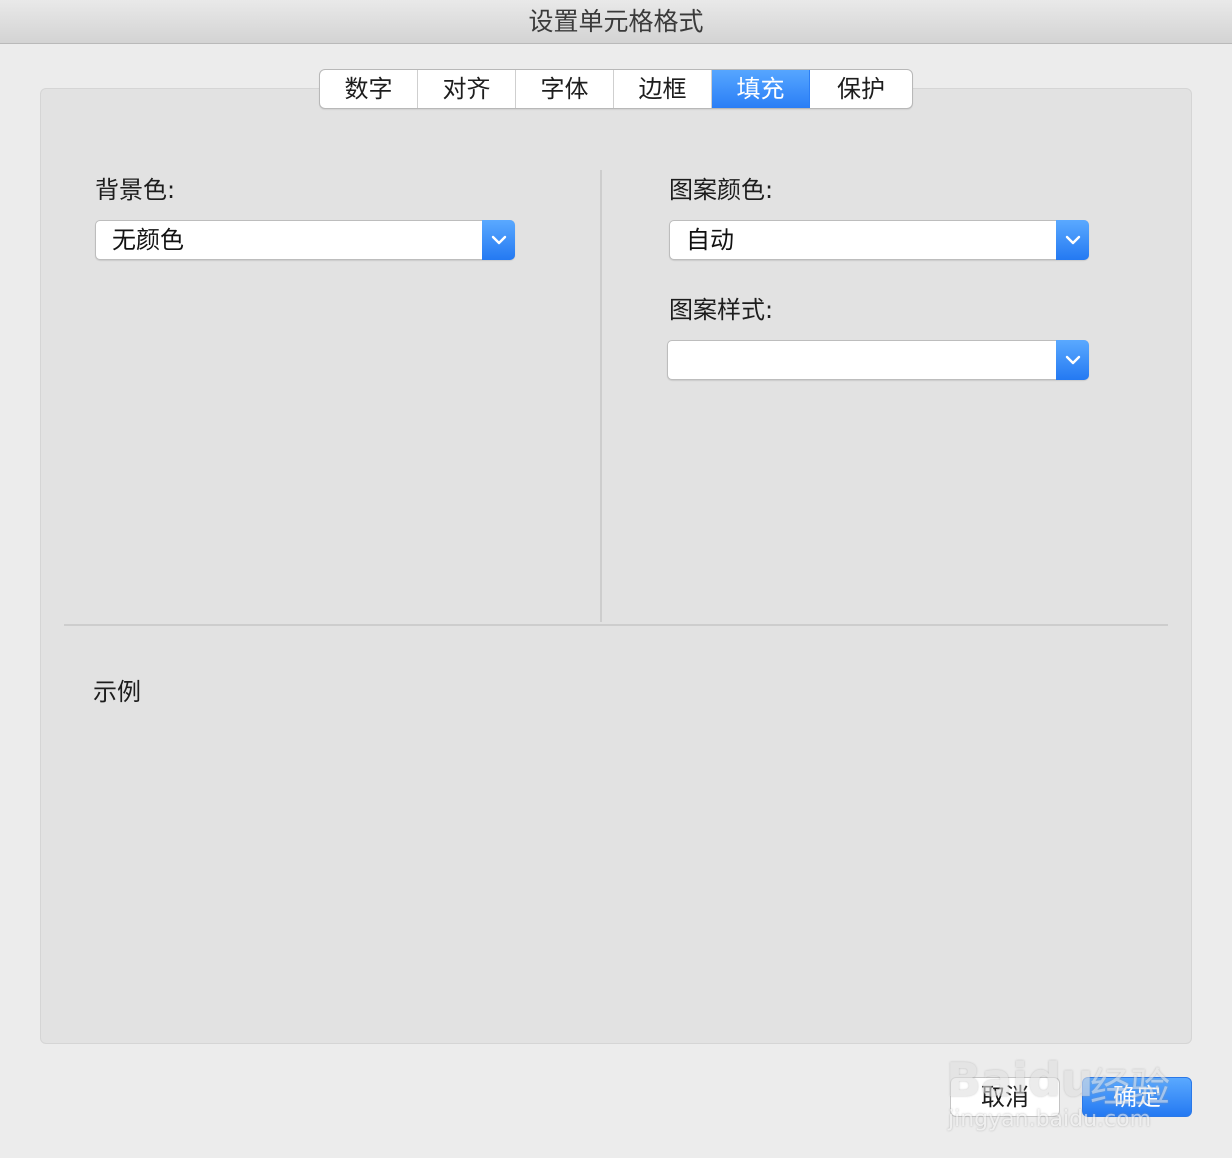 Image resolution: width=1232 pixels, height=1158 pixels. What do you see at coordinates (721, 310) in the screenshot?
I see `pattern-style-label: 图案样式:` at bounding box center [721, 310].